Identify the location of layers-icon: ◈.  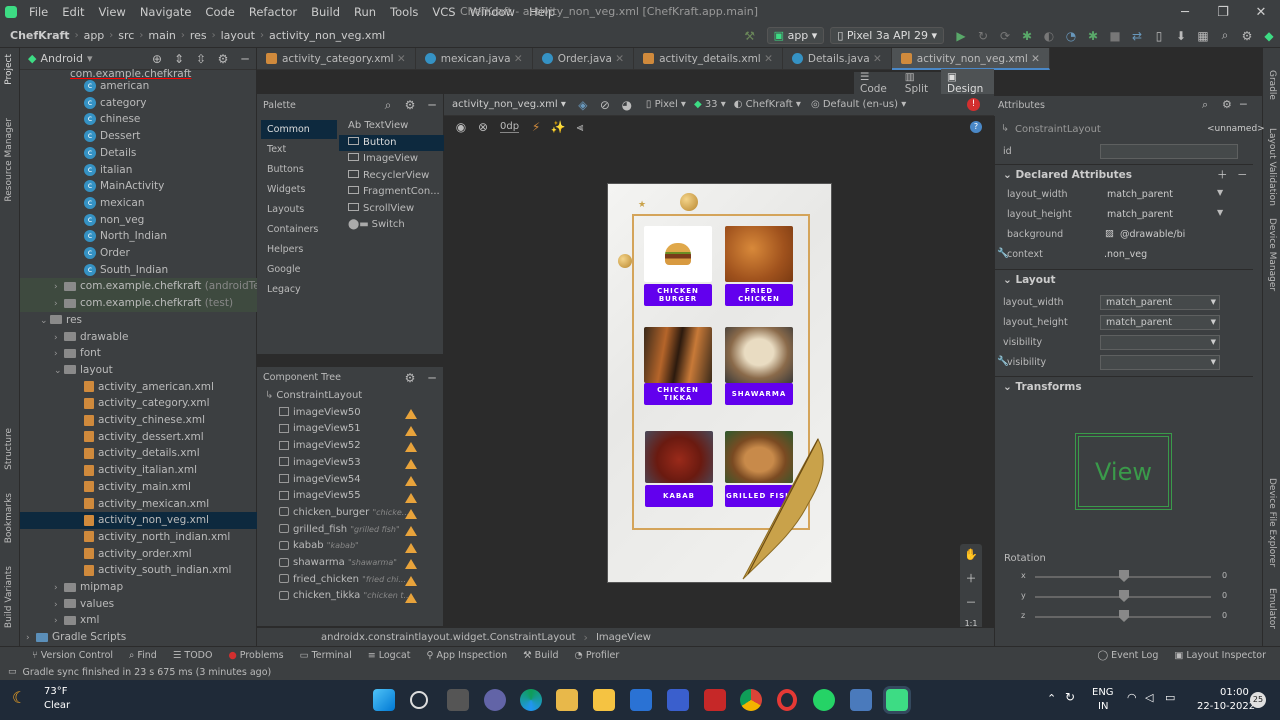
(583, 105).